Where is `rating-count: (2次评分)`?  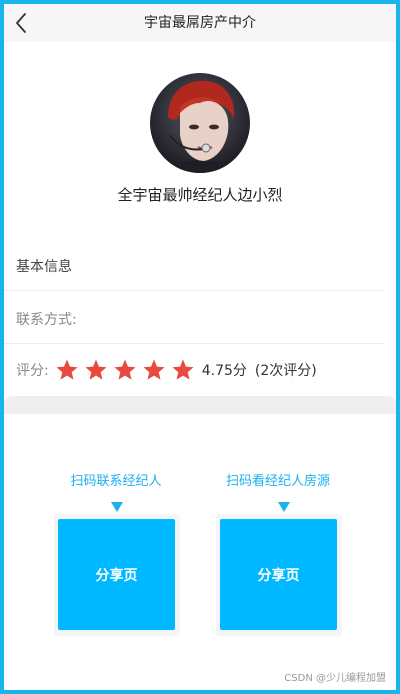 rating-count: (2次评分) is located at coordinates (285, 371).